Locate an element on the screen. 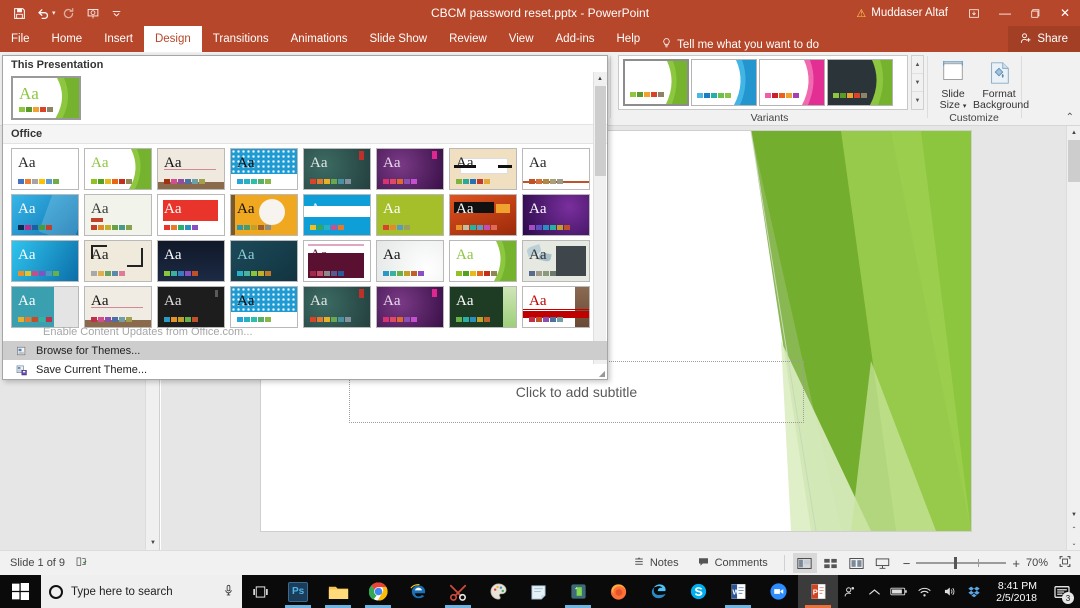  taskbar-clock: 8:41 PM 2/5/2018 is located at coordinates (1016, 592).